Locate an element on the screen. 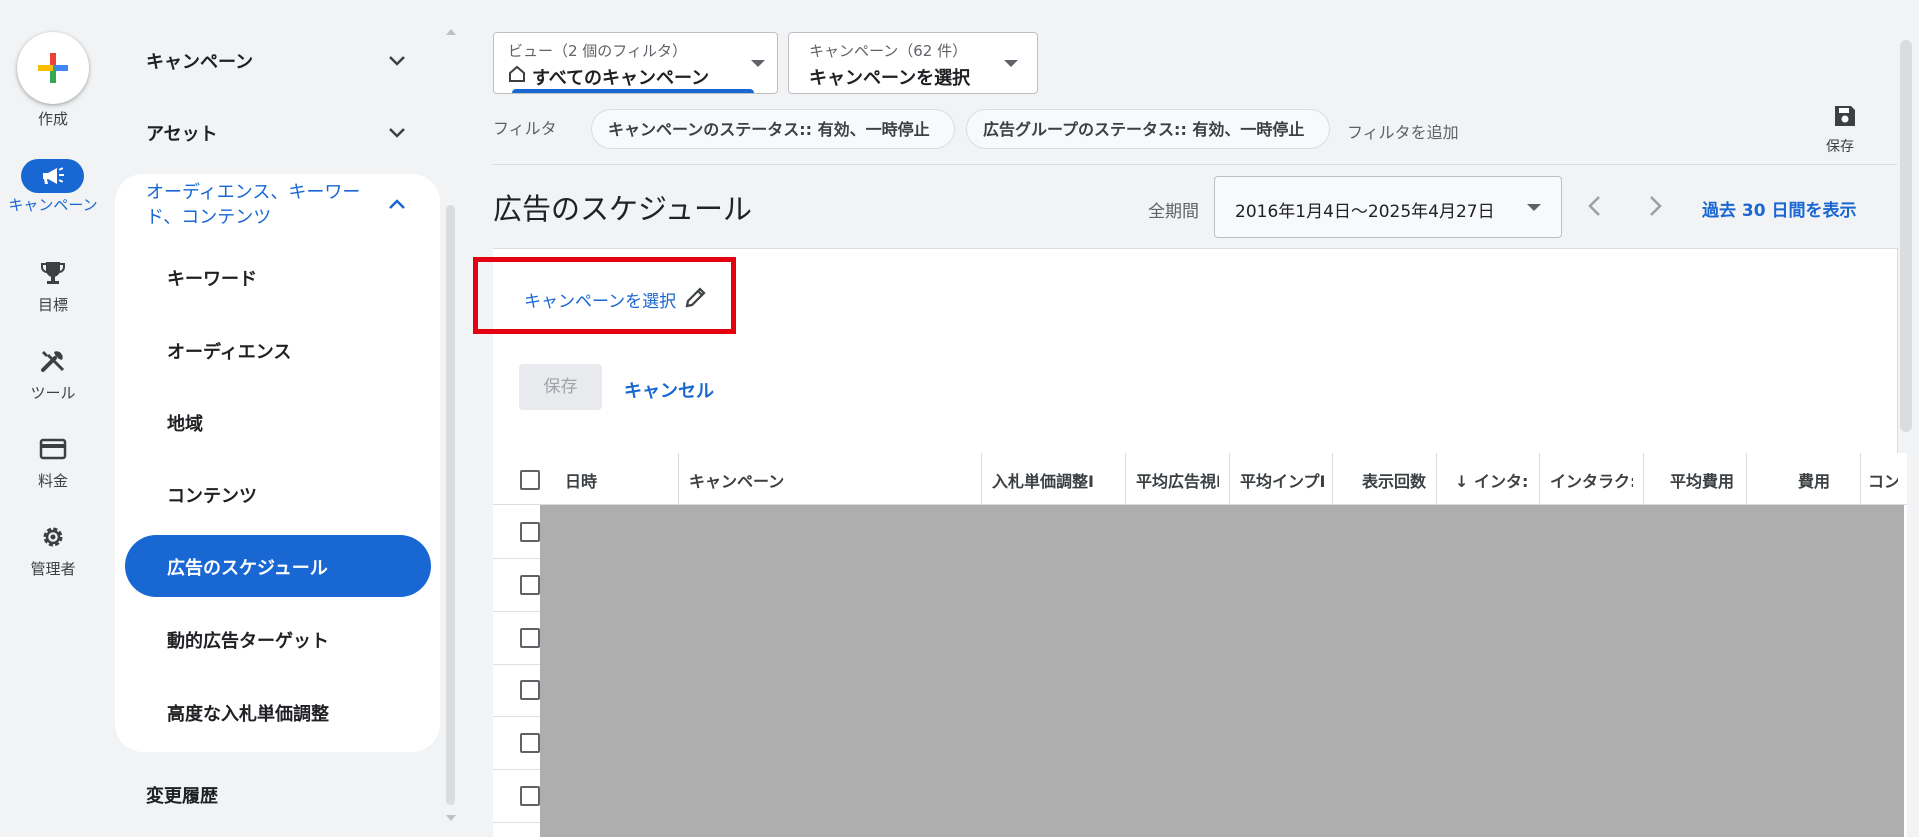  chevron-up-icon is located at coordinates (397, 205).